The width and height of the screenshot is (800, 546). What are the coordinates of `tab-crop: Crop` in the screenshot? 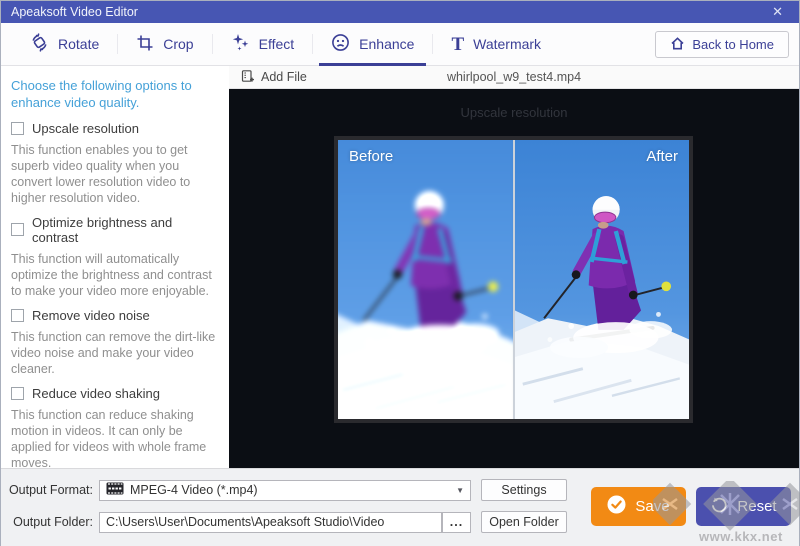 It's located at (164, 44).